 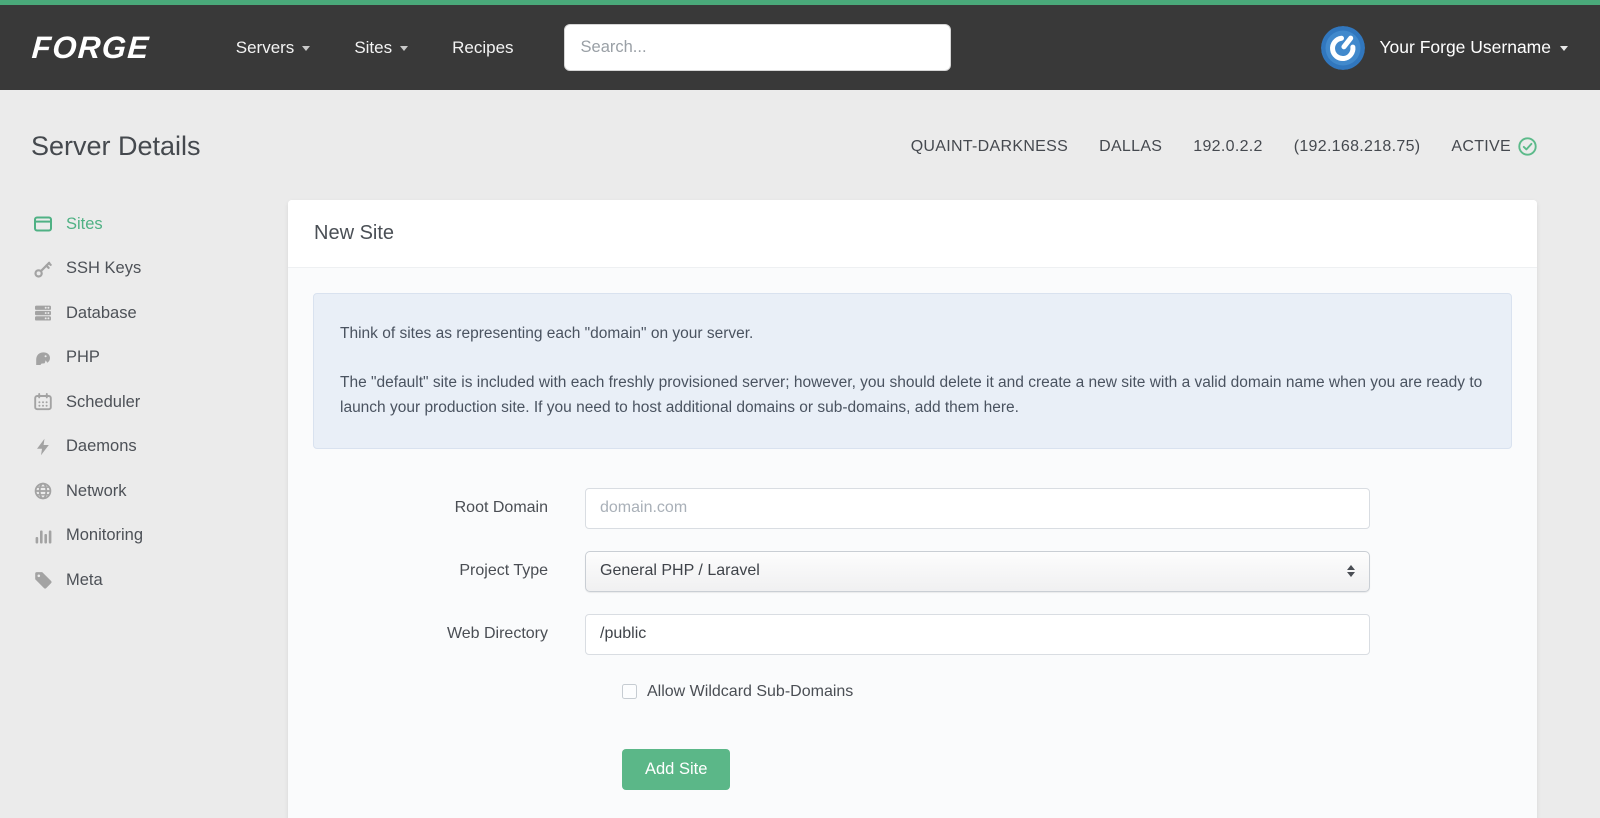 What do you see at coordinates (1131, 146) in the screenshot?
I see `server-region: DALLAS` at bounding box center [1131, 146].